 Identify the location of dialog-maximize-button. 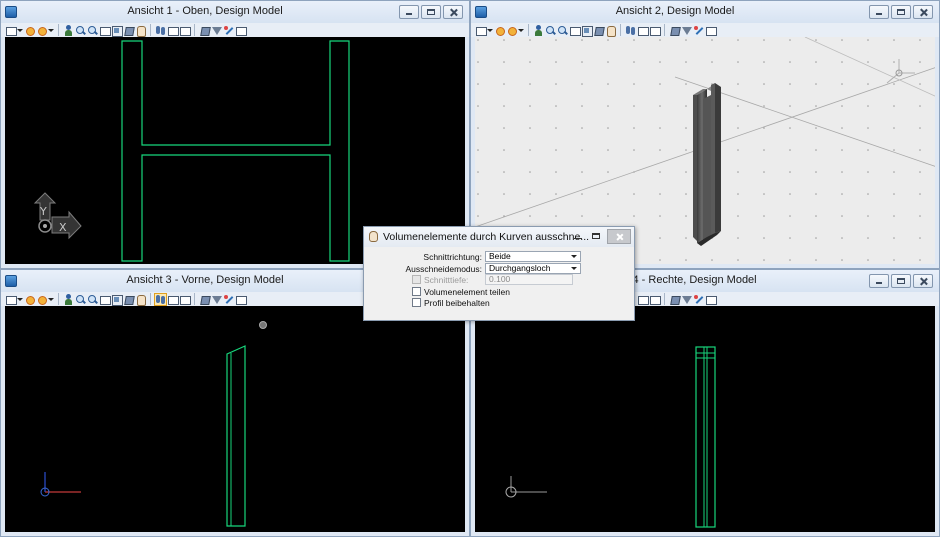
(596, 237).